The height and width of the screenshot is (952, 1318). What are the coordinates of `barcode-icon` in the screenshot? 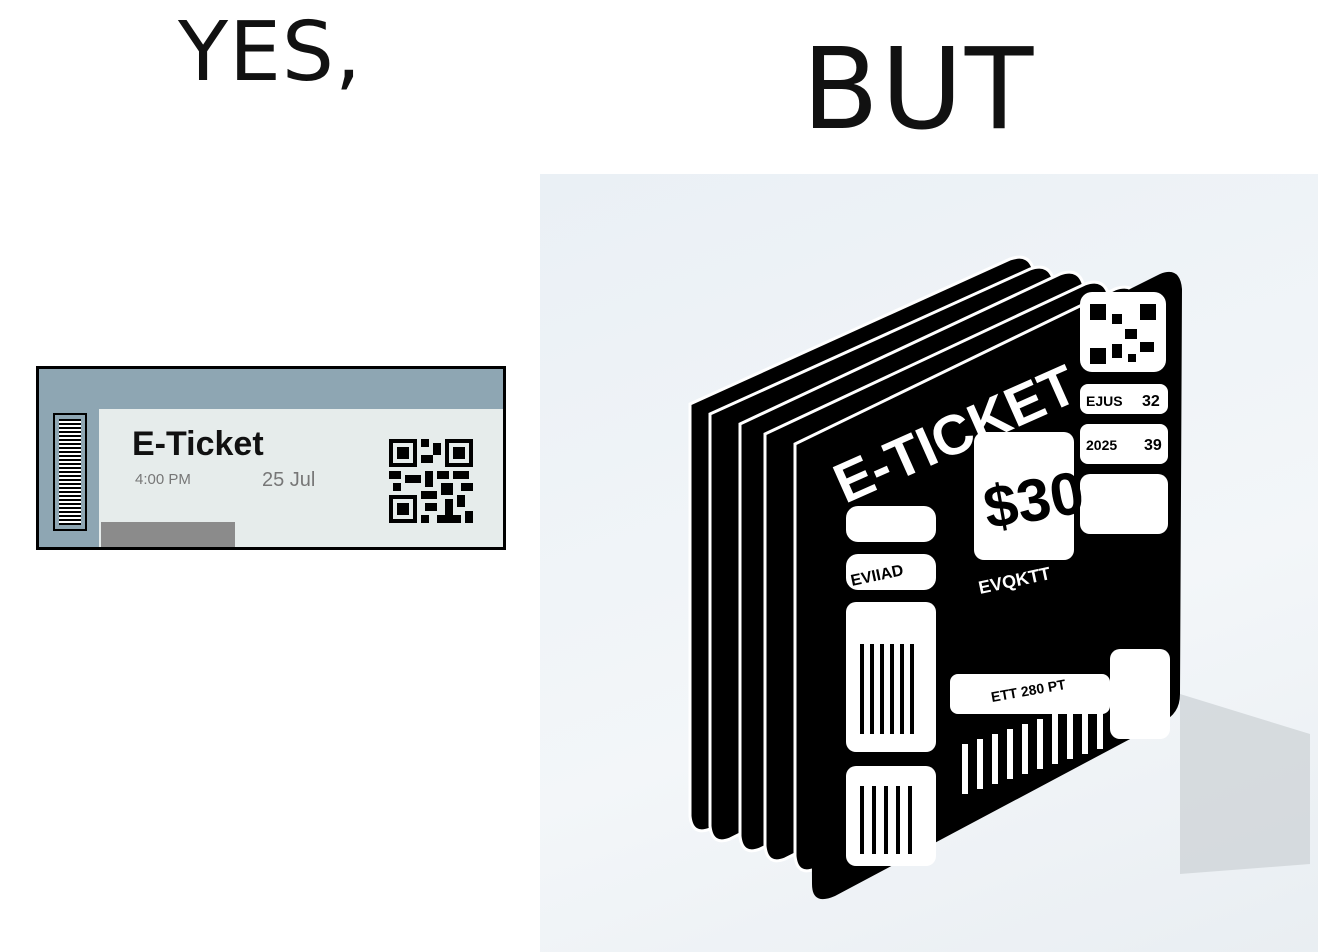 It's located at (70, 472).